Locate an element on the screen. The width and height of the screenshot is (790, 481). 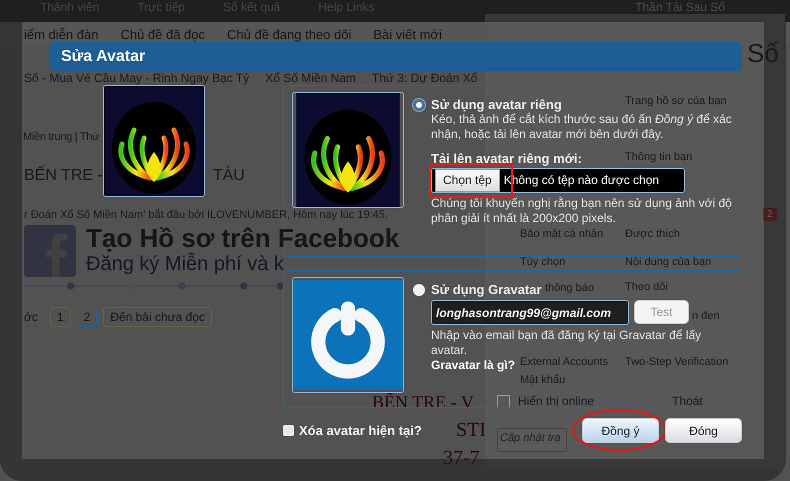
menu-item: External Accounts is located at coordinates (564, 362).